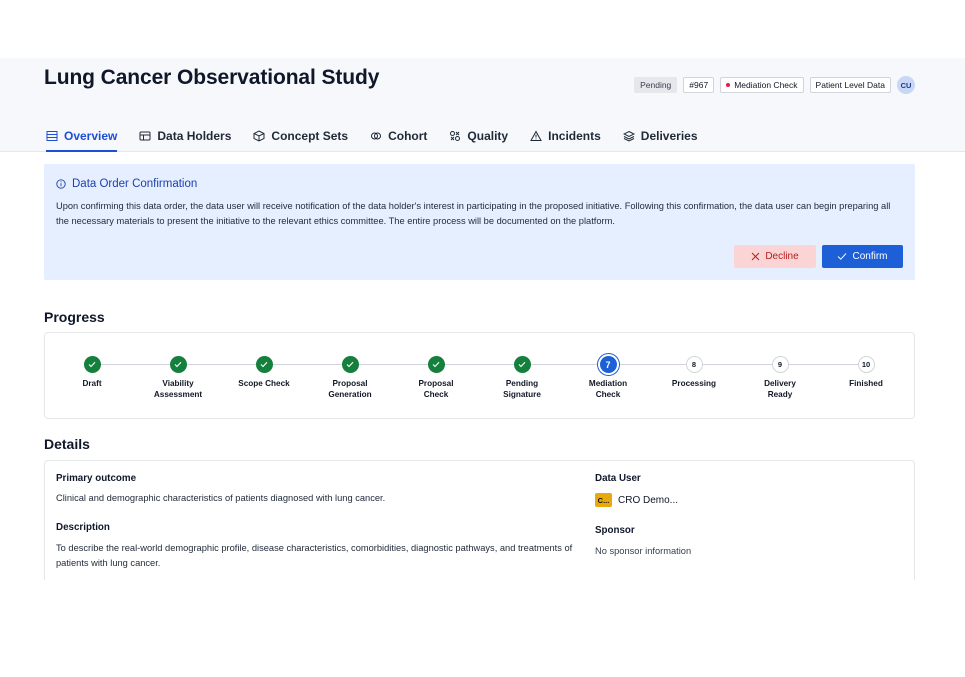  I want to click on sponsor-value: No sponsor information, so click(643, 551).